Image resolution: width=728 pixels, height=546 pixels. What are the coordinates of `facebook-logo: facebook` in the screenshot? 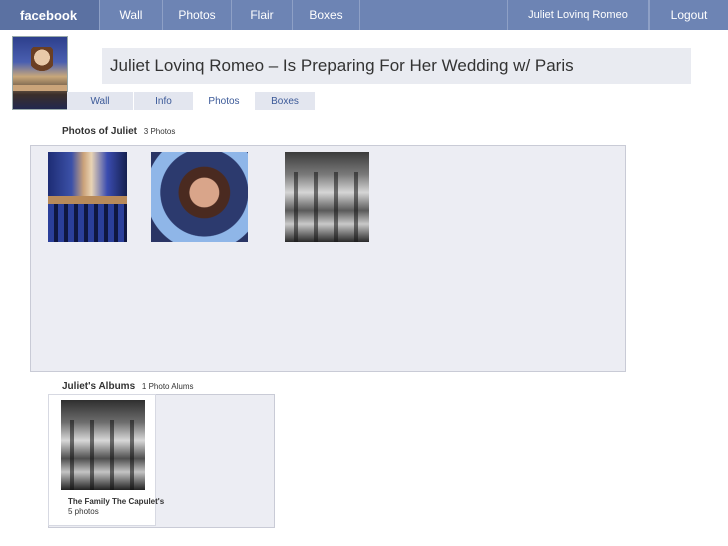 It's located at (50, 15).